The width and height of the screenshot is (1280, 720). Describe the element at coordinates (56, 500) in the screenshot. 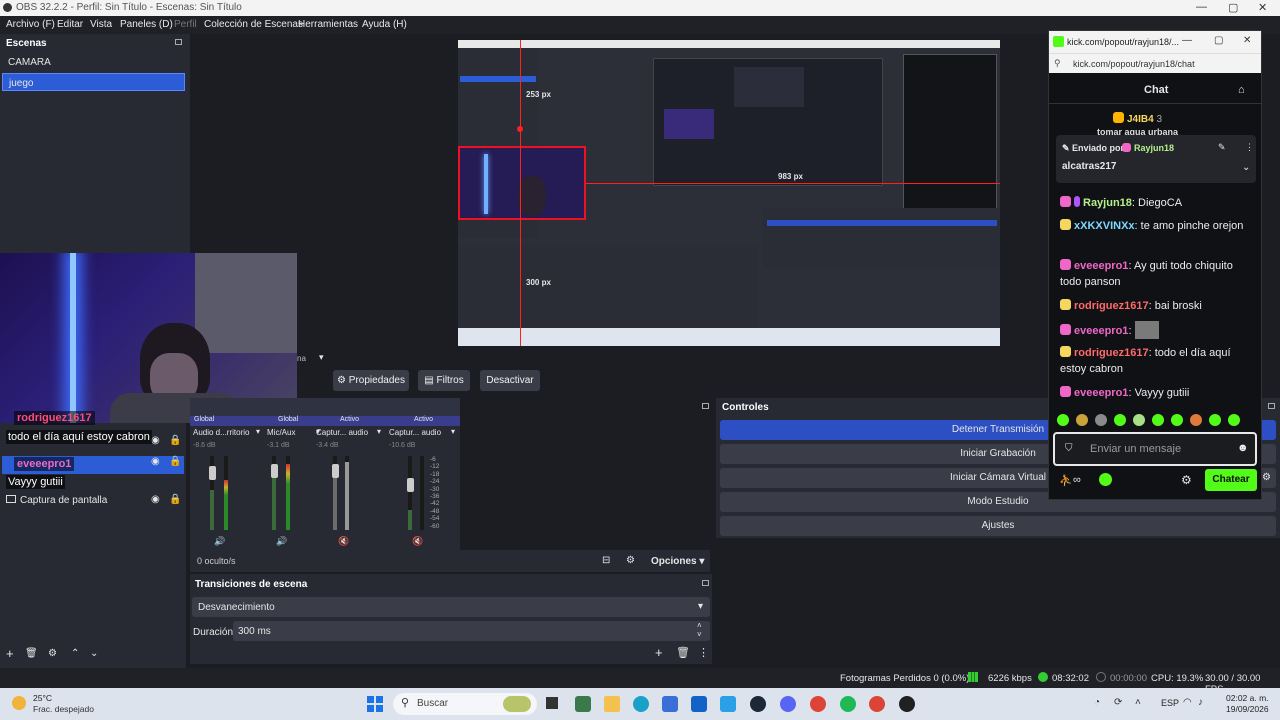

I see `source-item-captura: Captura de pantalla` at that location.